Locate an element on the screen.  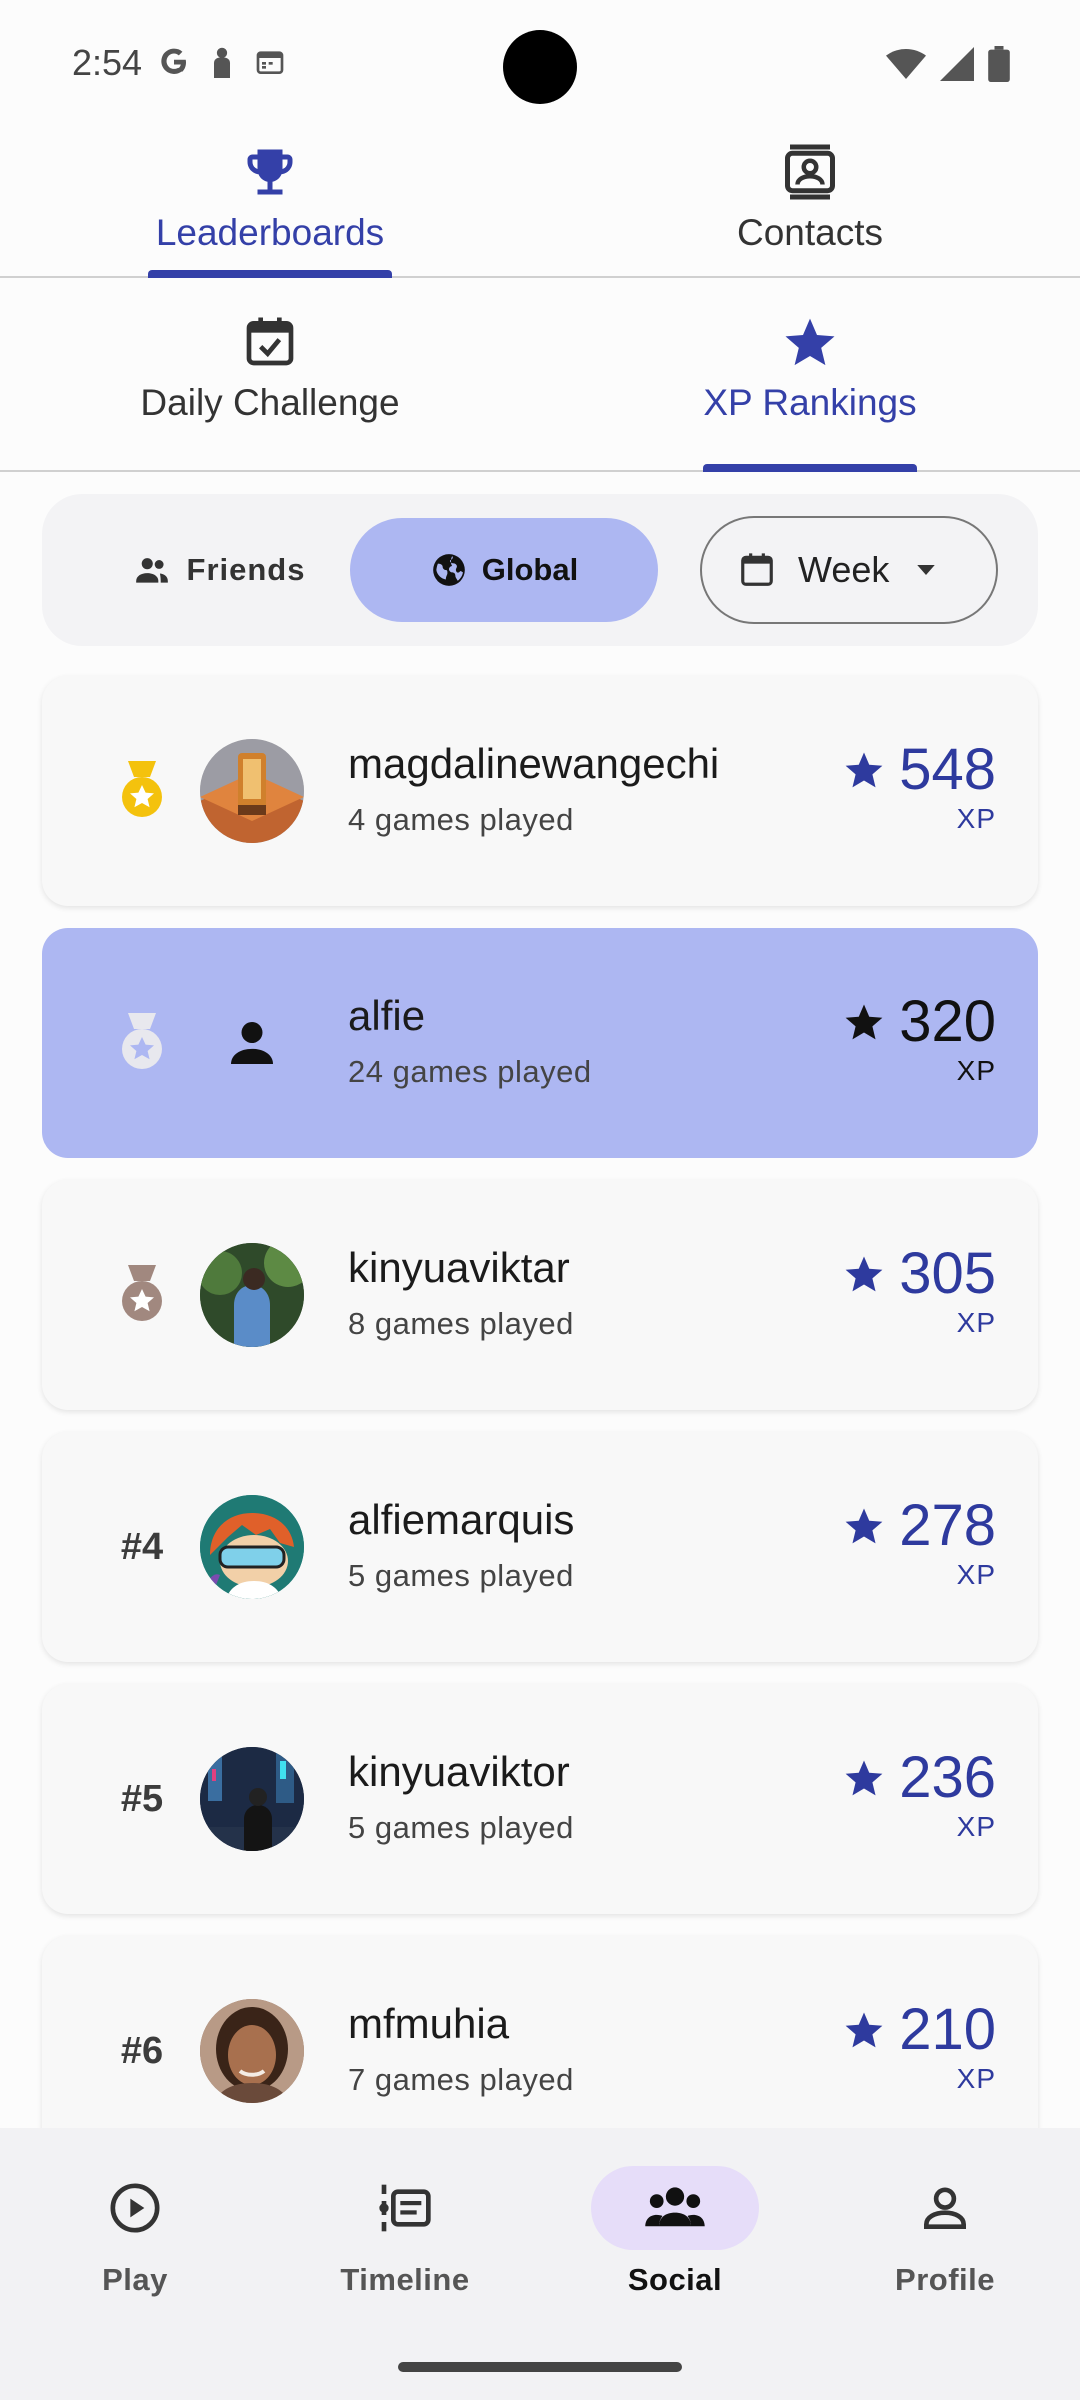
silver-medal-icon is located at coordinates (142, 1041).